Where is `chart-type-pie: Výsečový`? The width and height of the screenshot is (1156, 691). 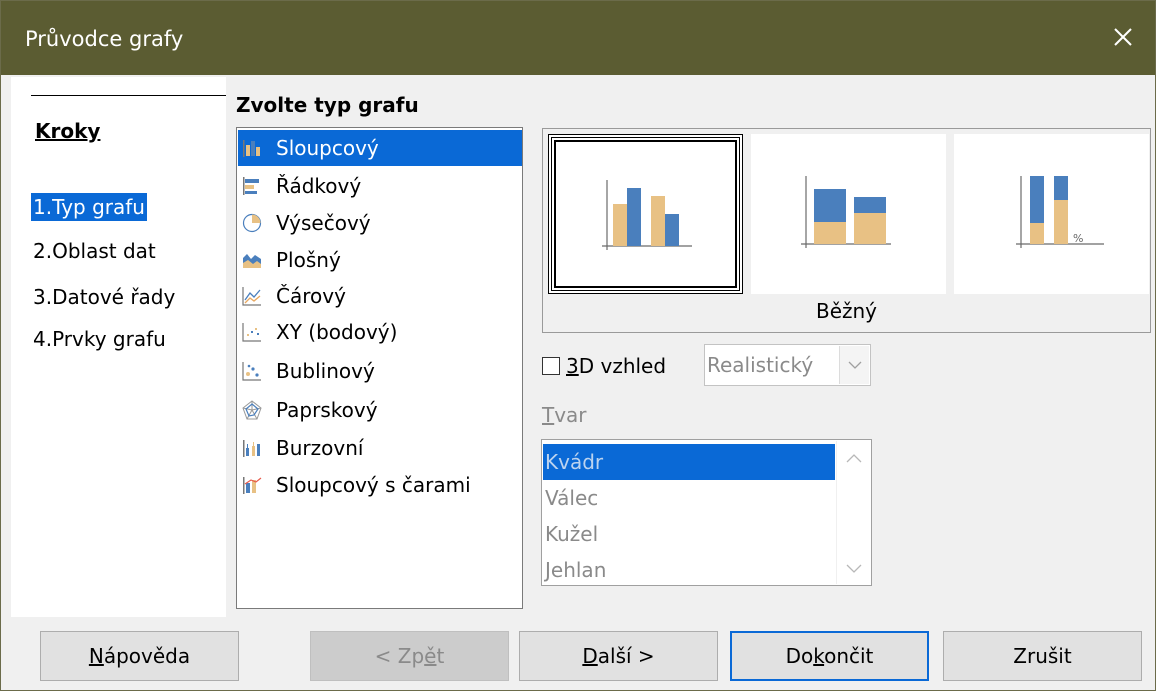
chart-type-pie: Výsečový is located at coordinates (380, 223).